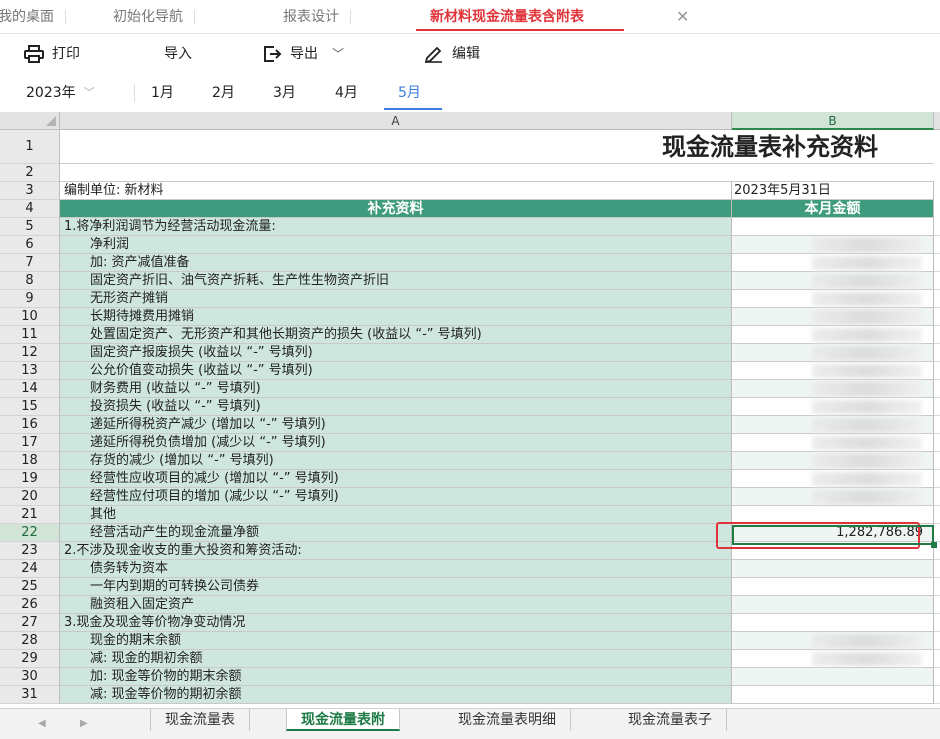 This screenshot has height=739, width=940. What do you see at coordinates (30, 245) in the screenshot?
I see `row-number: 6` at bounding box center [30, 245].